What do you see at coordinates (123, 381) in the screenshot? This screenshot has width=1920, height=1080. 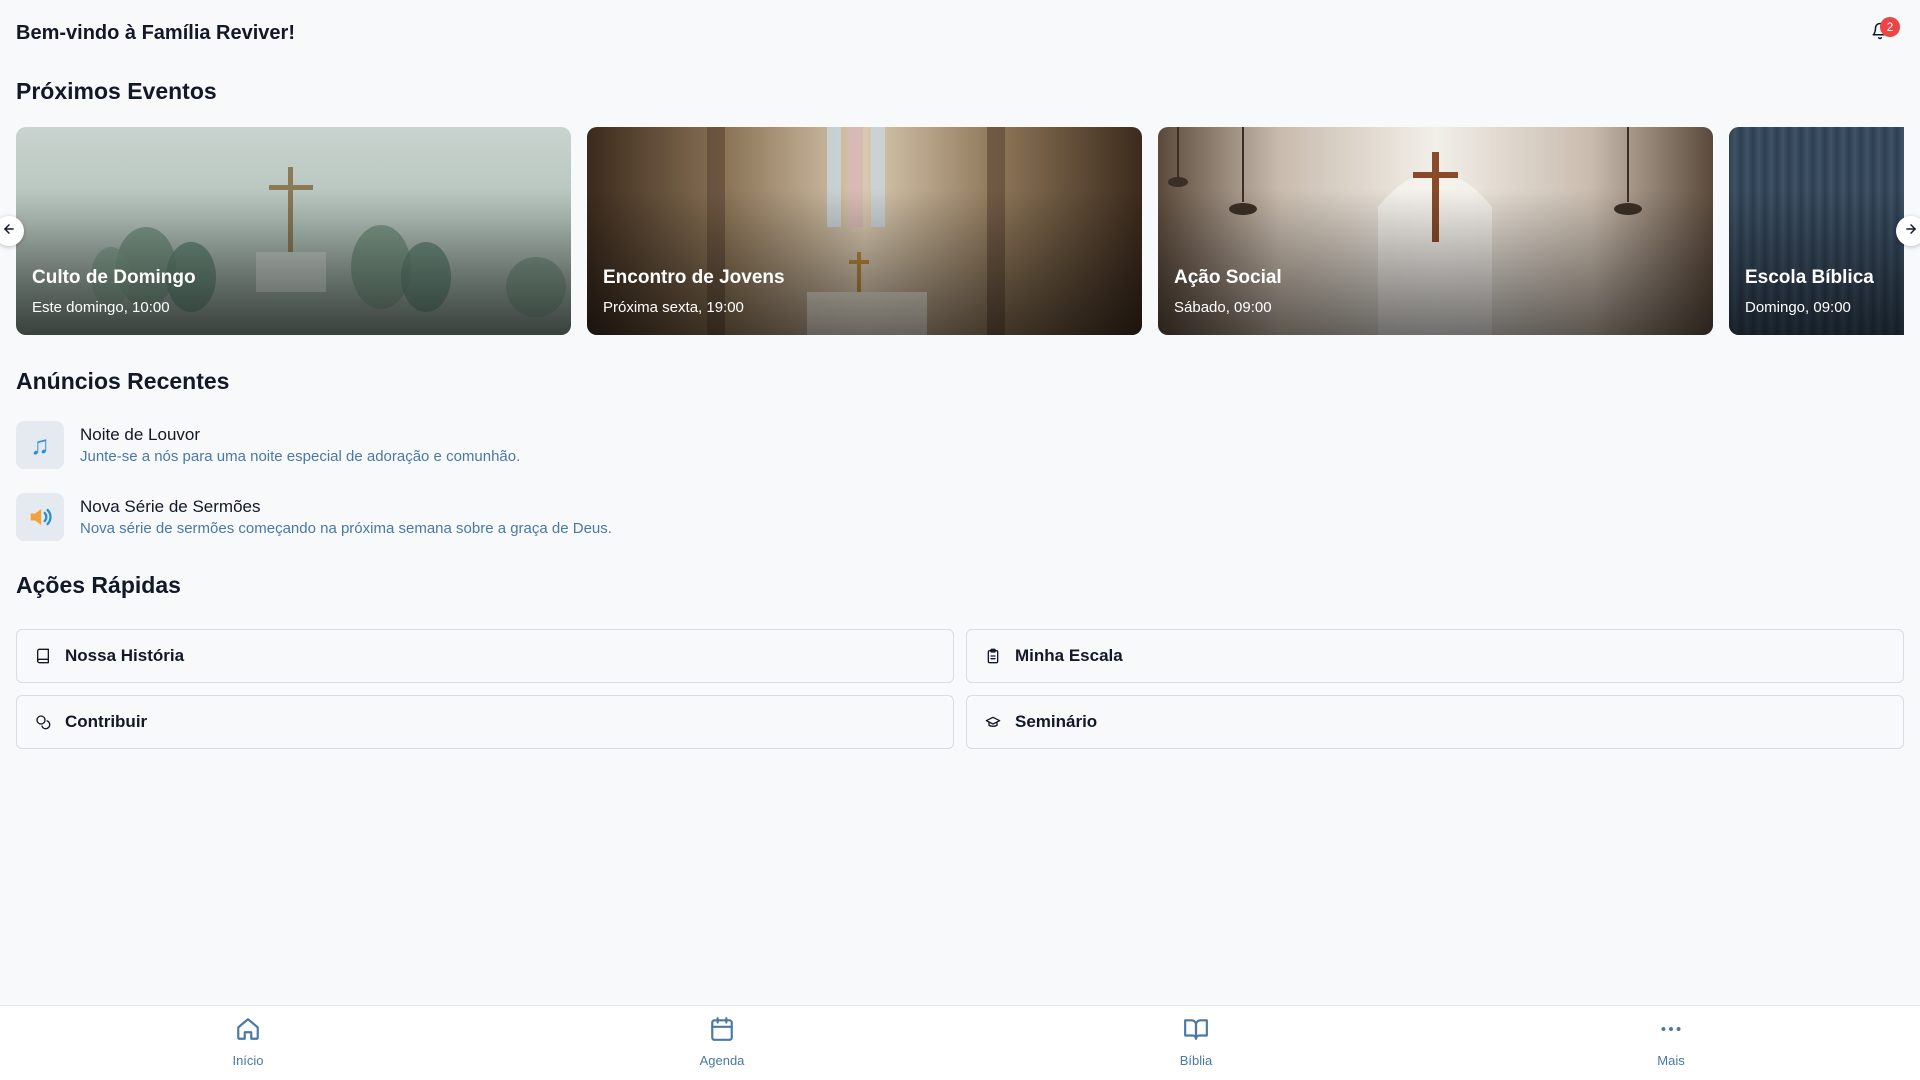 I see `announcements-section-title: Anúncios Recentes` at bounding box center [123, 381].